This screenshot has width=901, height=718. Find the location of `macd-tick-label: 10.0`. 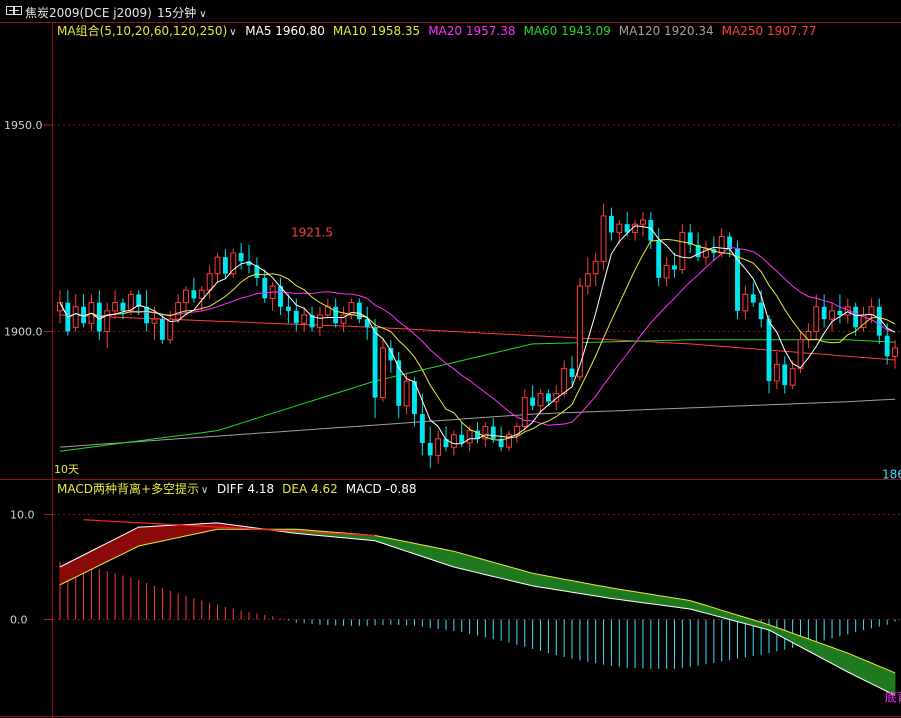

macd-tick-label: 10.0 is located at coordinates (22, 515).